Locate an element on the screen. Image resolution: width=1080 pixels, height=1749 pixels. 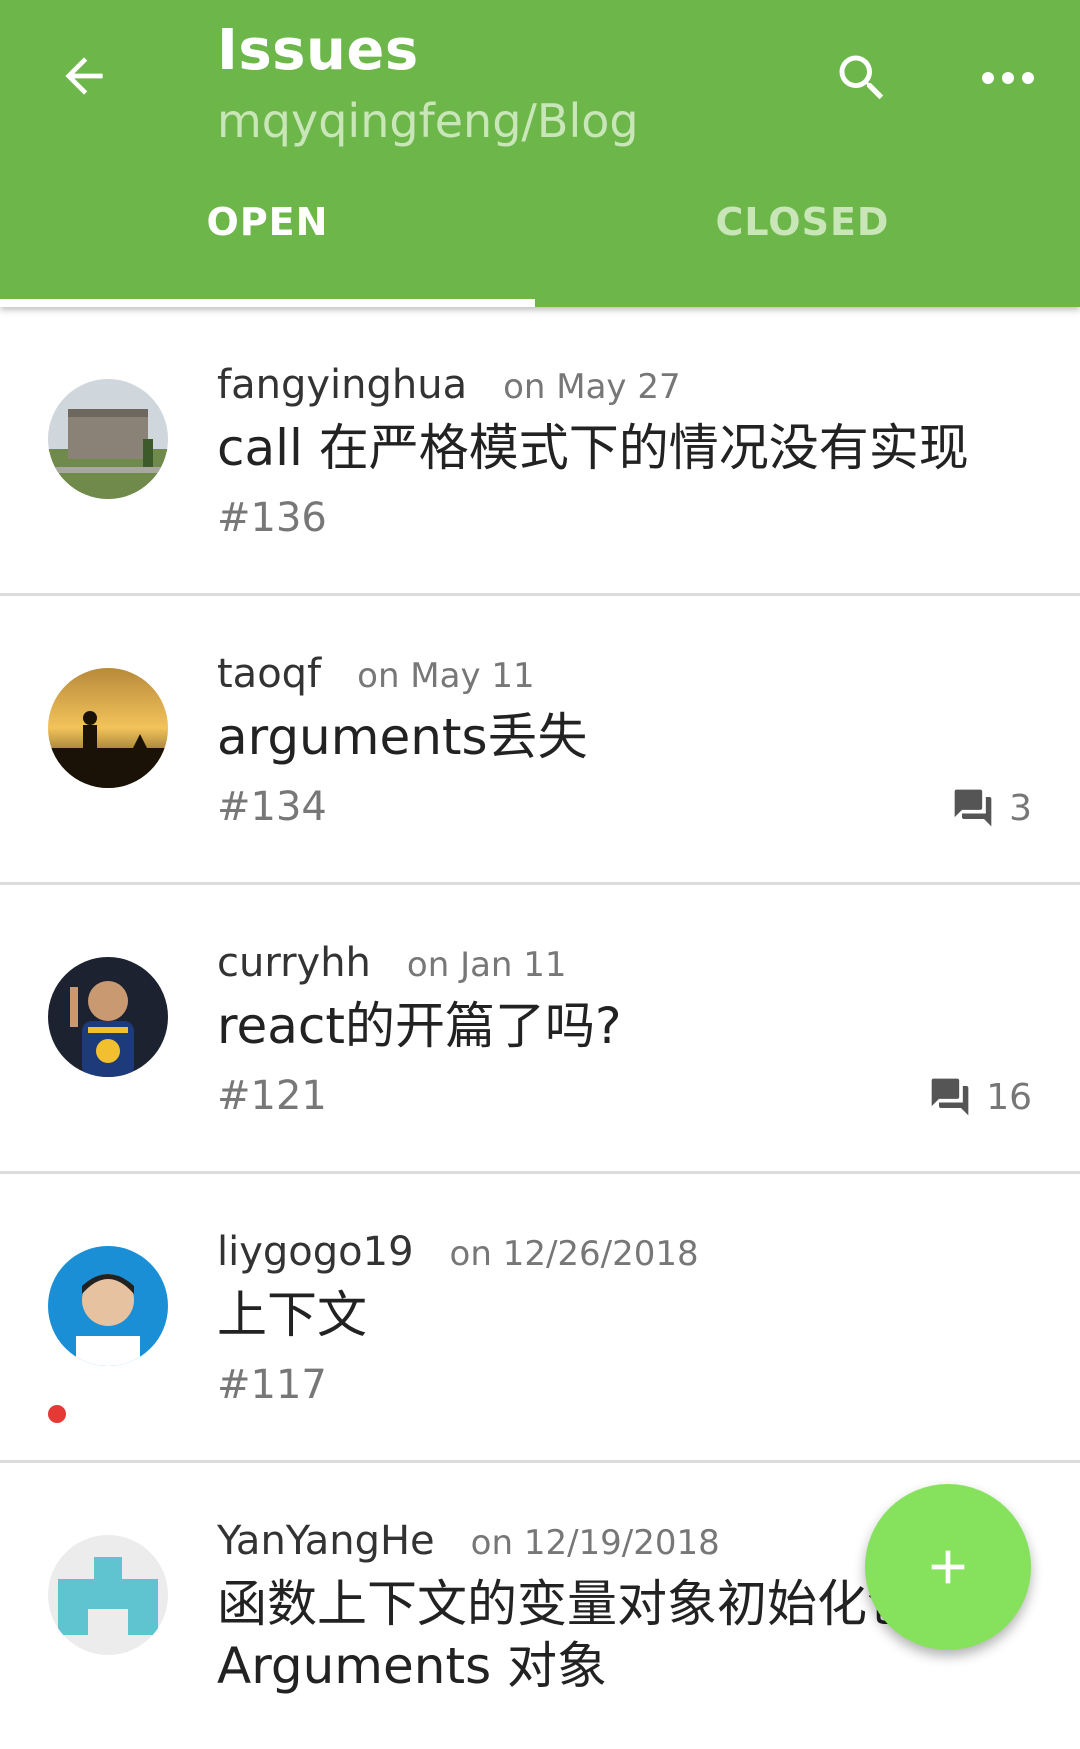
author-name: fangyinghua is located at coordinates (342, 385).